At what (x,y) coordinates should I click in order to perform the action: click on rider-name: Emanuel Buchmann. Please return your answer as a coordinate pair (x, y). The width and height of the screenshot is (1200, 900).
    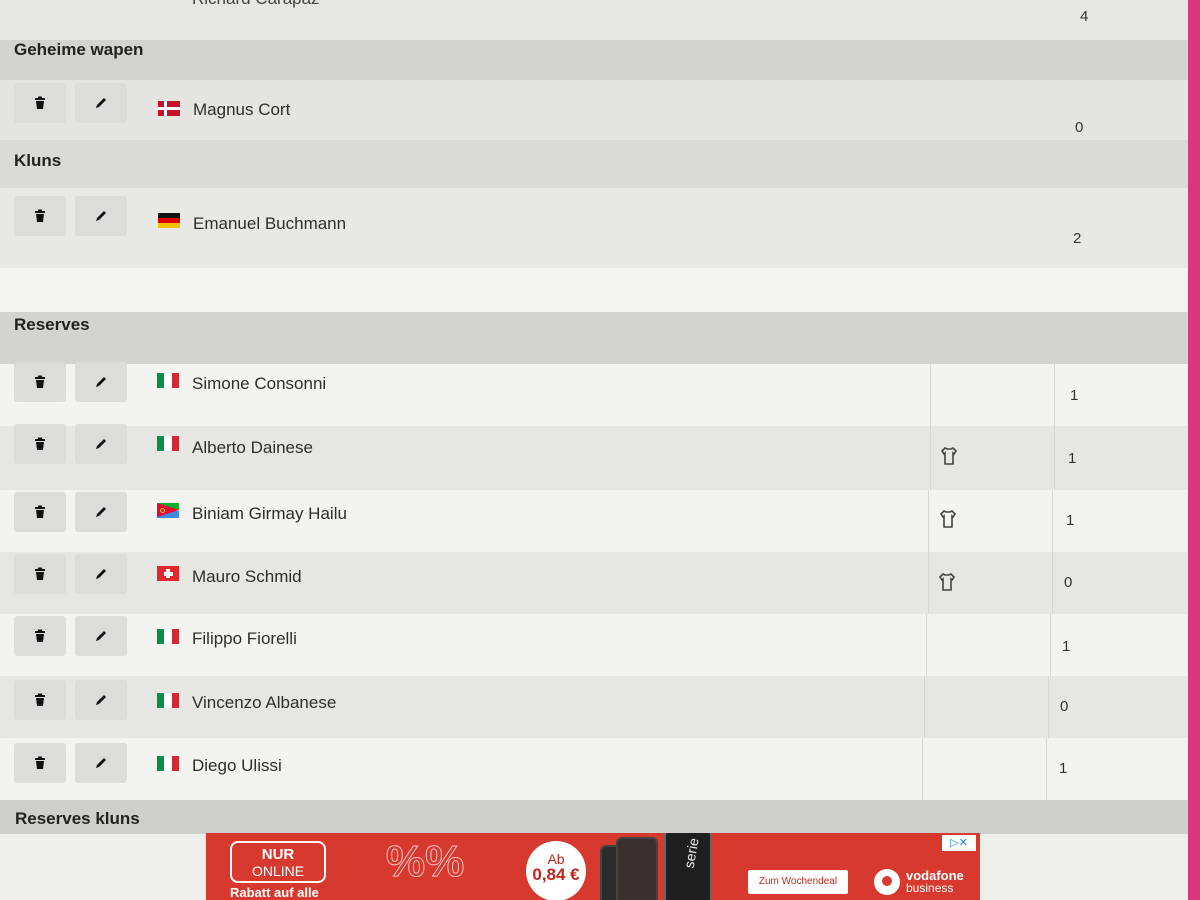
    Looking at the image, I should click on (269, 224).